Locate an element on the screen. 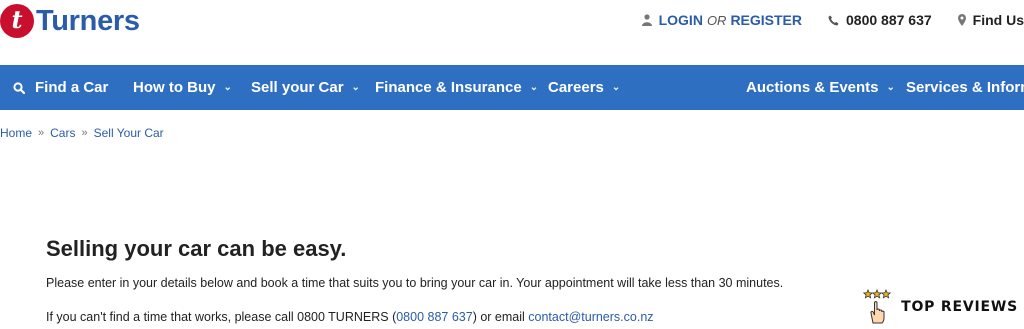 This screenshot has height=329, width=1024. logo-text: Turners is located at coordinates (88, 20).